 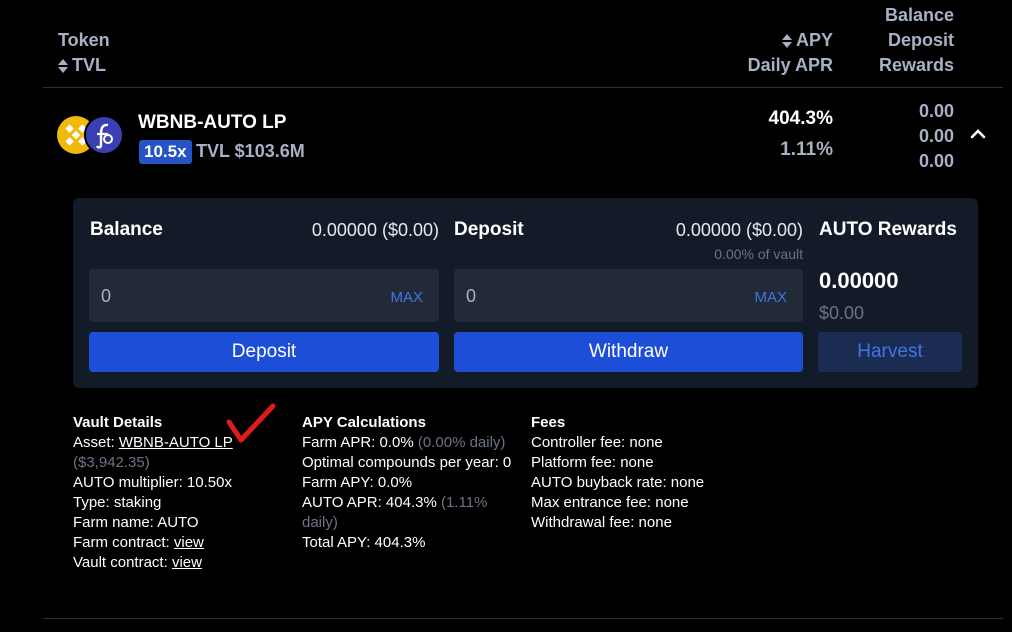 What do you see at coordinates (859, 280) in the screenshot?
I see `rewards-amount: 0.00000` at bounding box center [859, 280].